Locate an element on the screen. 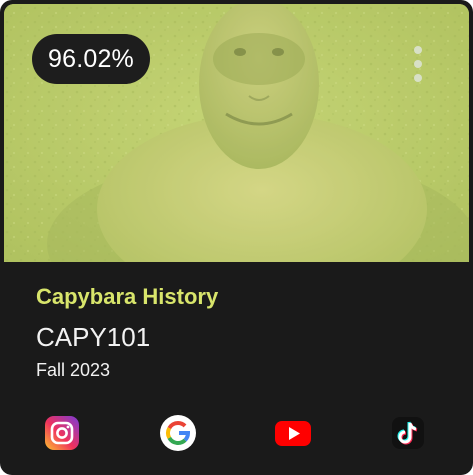 The width and height of the screenshot is (473, 475). youtube-link is located at coordinates (293, 433).